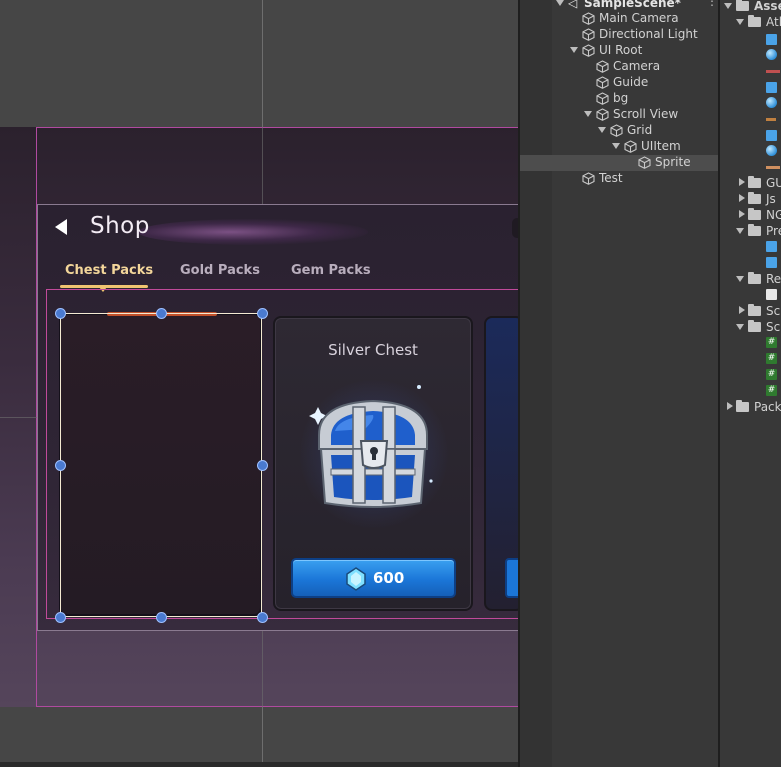  I want to click on resize-handle-top-right, so click(262, 313).